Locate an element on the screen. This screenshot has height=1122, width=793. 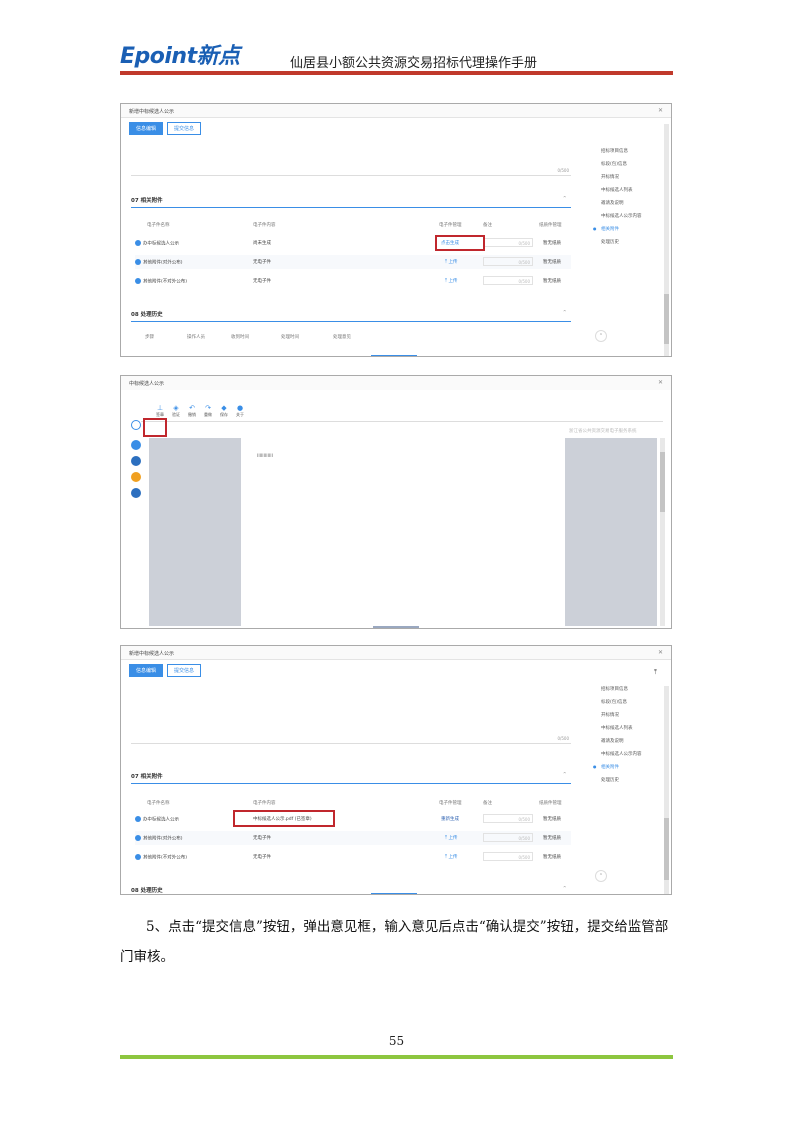
save-button: ◆ 保存 is located at coordinates (224, 411).